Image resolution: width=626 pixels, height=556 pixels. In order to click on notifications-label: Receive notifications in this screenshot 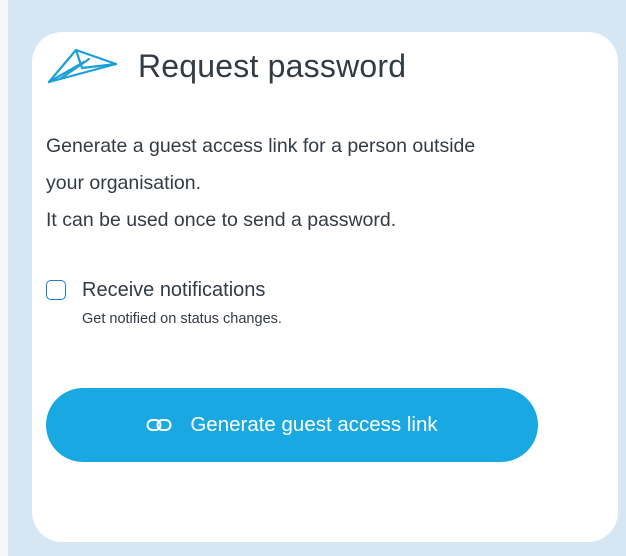, I will do `click(182, 290)`.